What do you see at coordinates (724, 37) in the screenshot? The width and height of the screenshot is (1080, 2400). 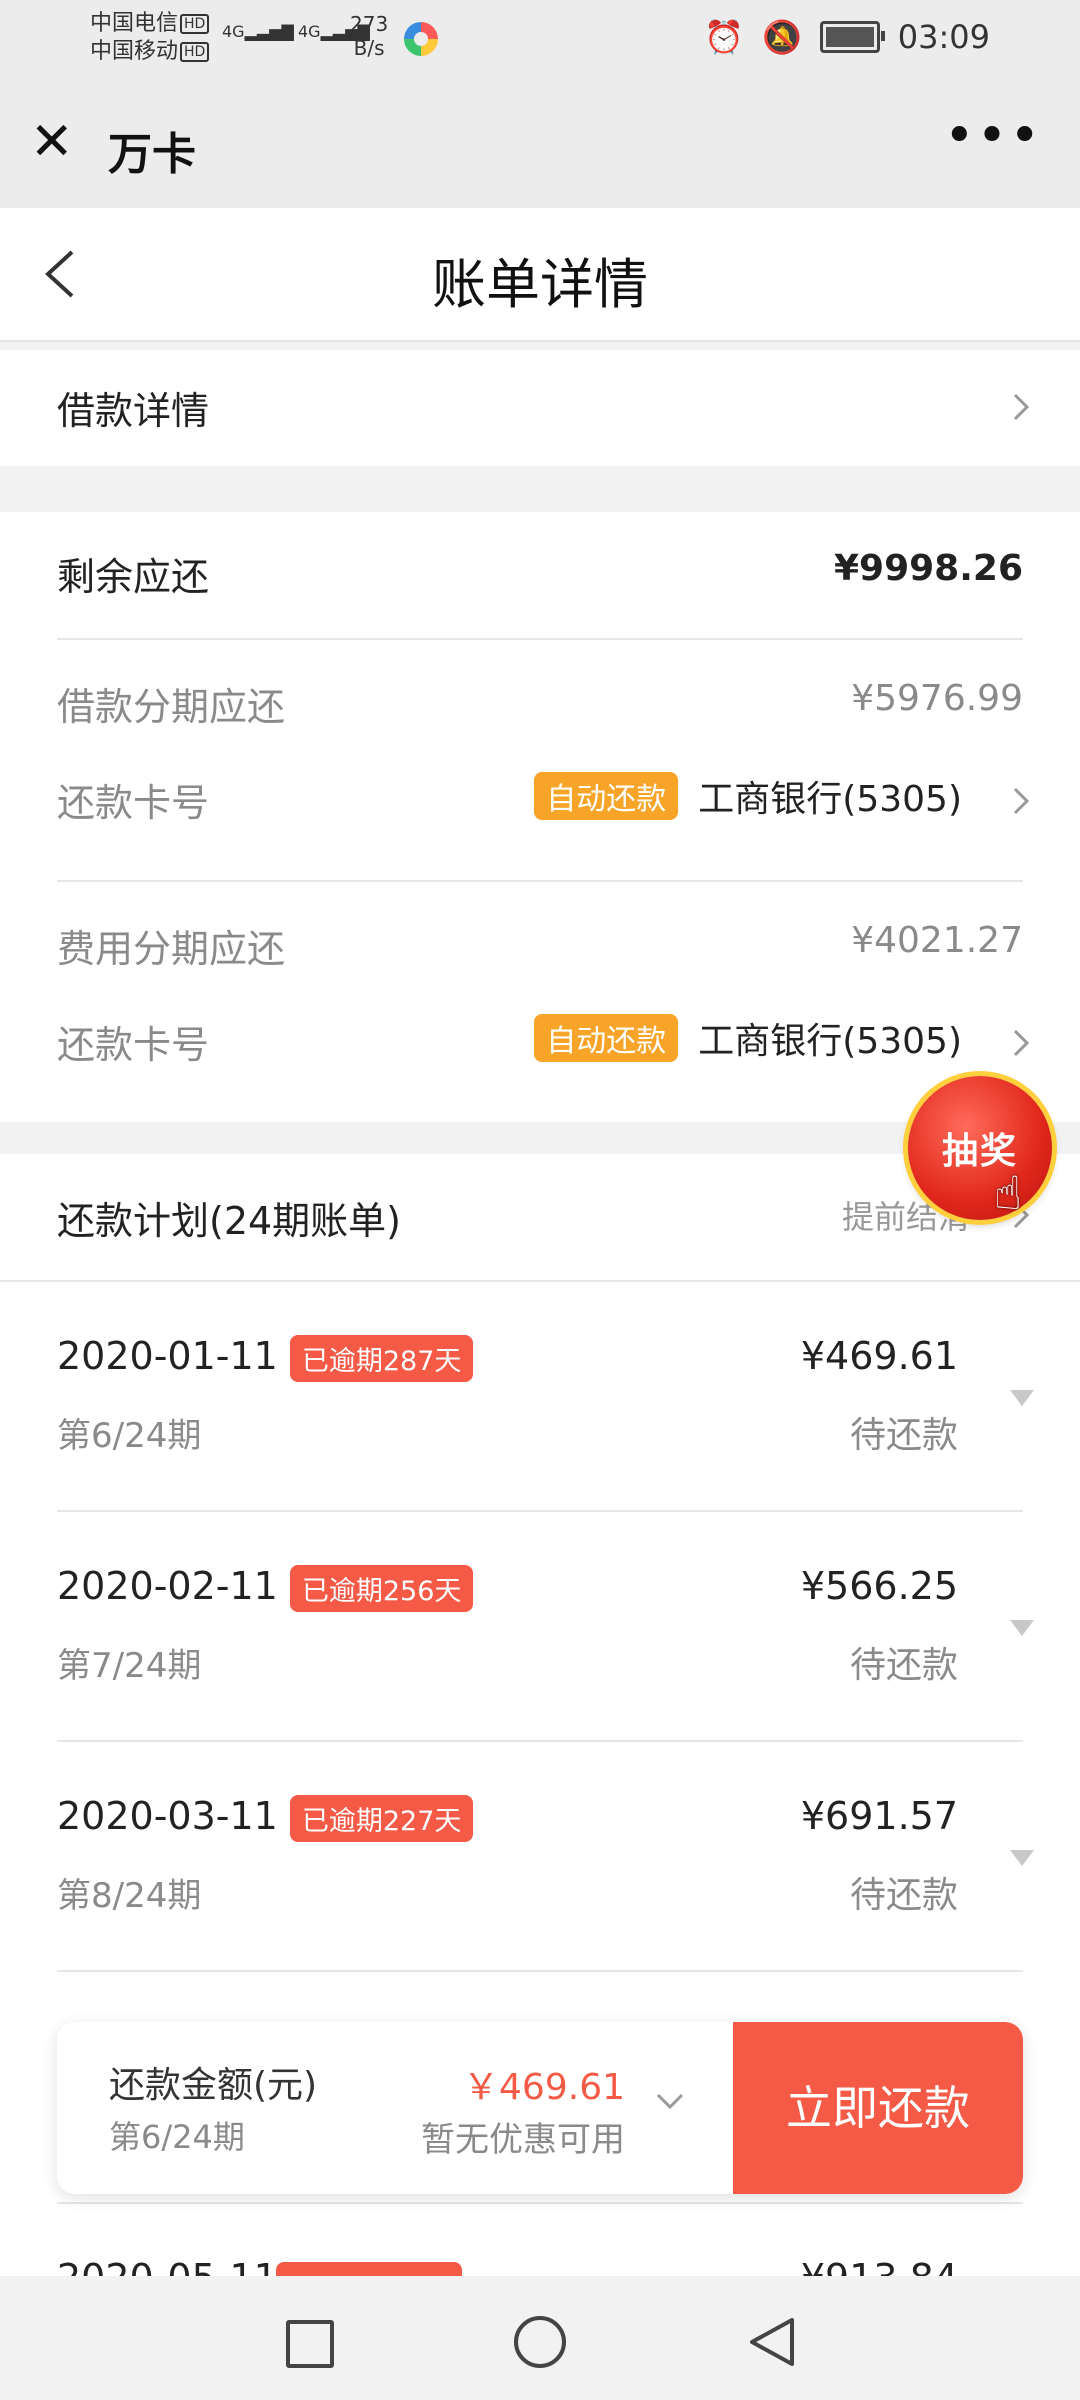 I see `alarm-icon: ⏰` at bounding box center [724, 37].